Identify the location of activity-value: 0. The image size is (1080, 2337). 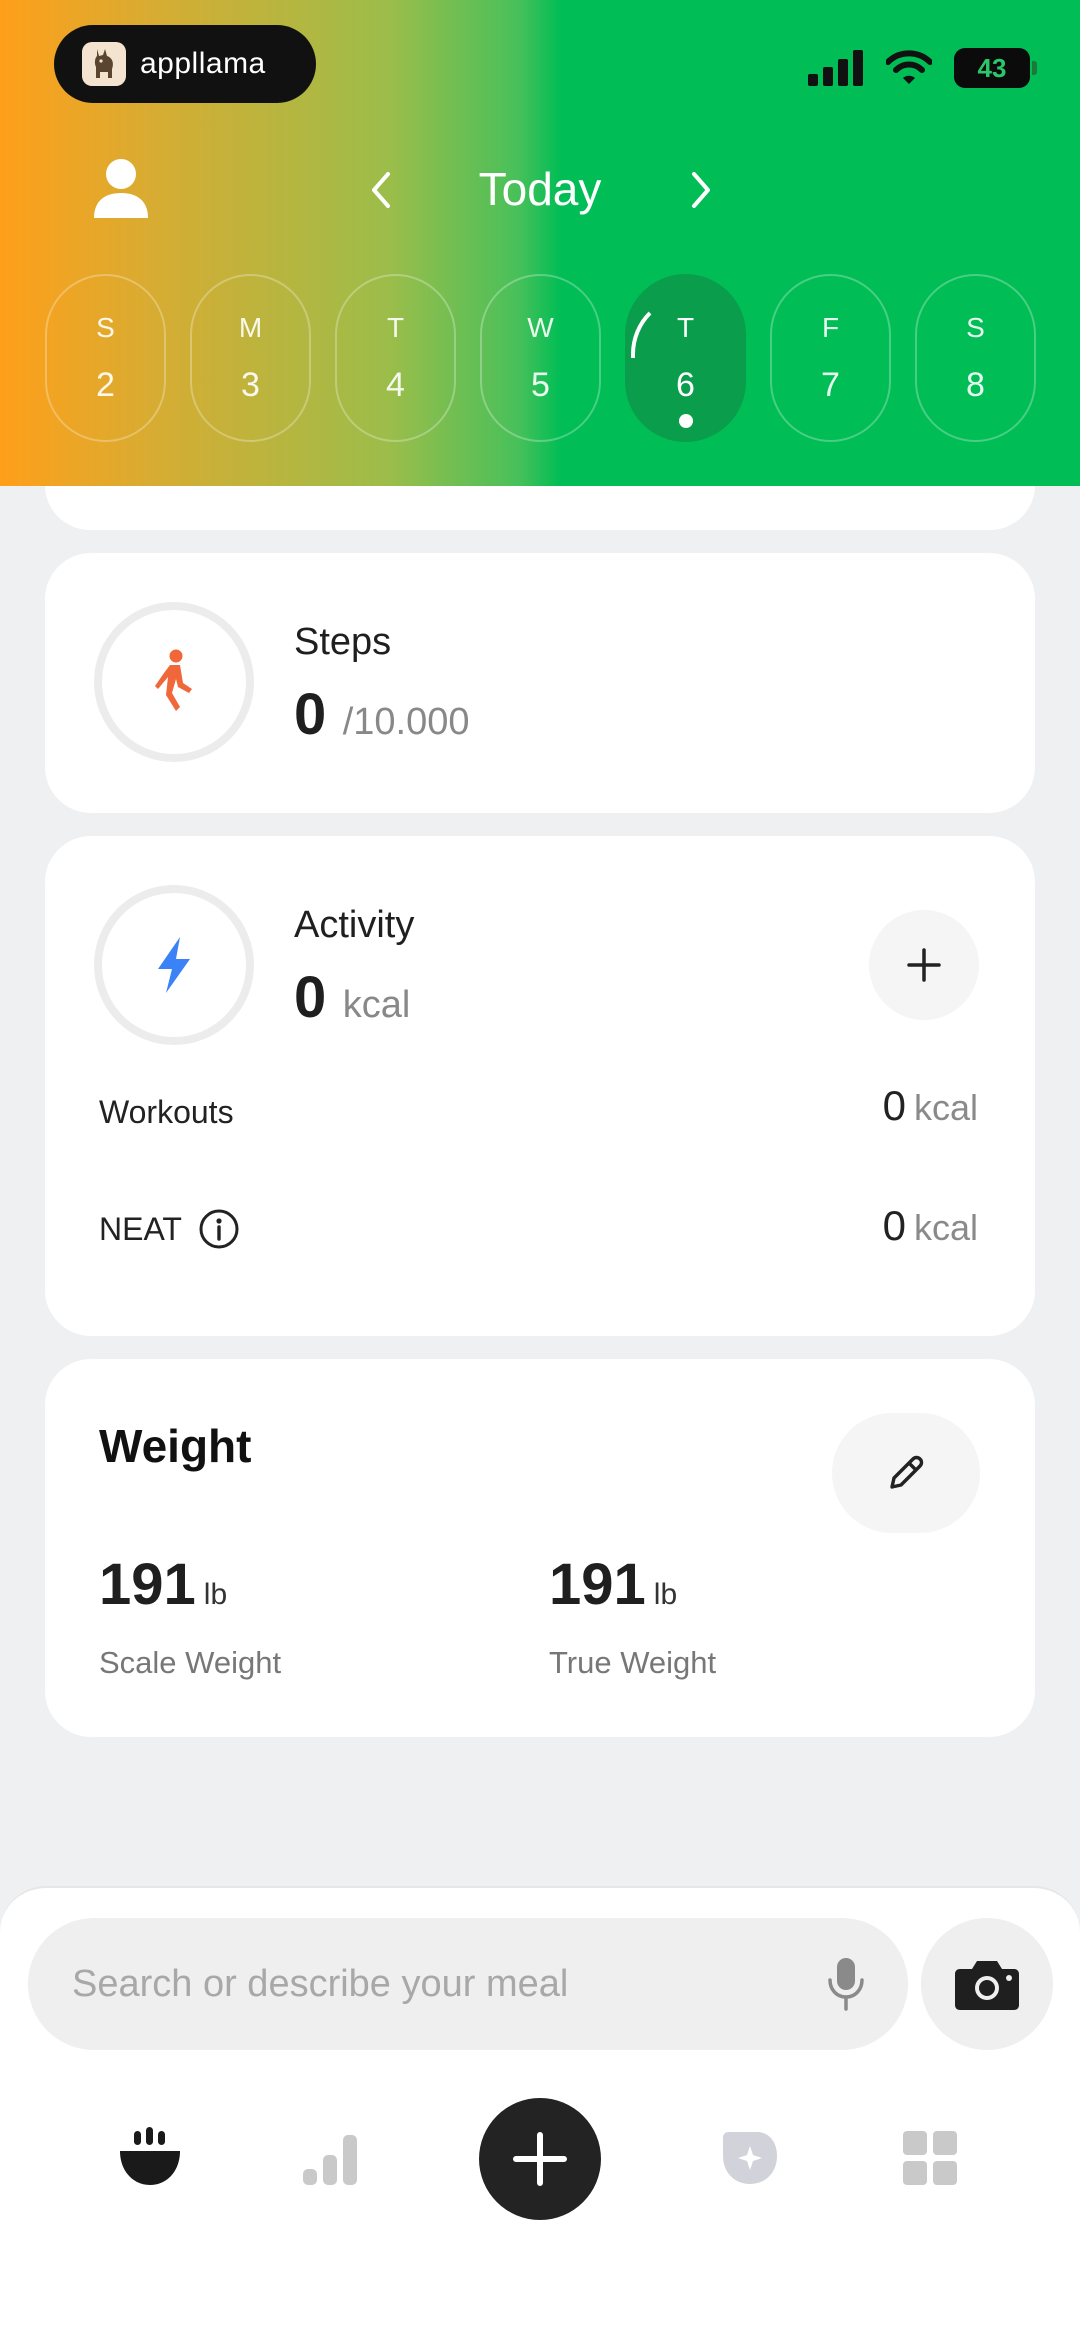
(310, 997).